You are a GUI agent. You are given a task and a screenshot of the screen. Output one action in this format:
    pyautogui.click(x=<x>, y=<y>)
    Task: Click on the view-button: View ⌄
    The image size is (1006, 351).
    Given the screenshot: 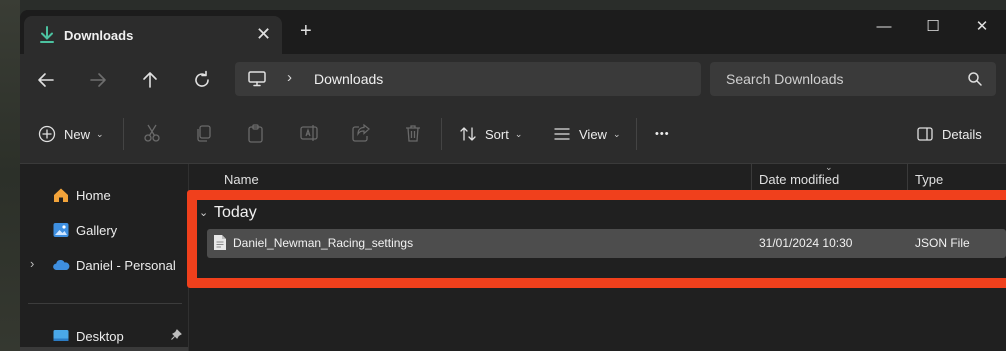 What is the action you would take?
    pyautogui.click(x=587, y=134)
    